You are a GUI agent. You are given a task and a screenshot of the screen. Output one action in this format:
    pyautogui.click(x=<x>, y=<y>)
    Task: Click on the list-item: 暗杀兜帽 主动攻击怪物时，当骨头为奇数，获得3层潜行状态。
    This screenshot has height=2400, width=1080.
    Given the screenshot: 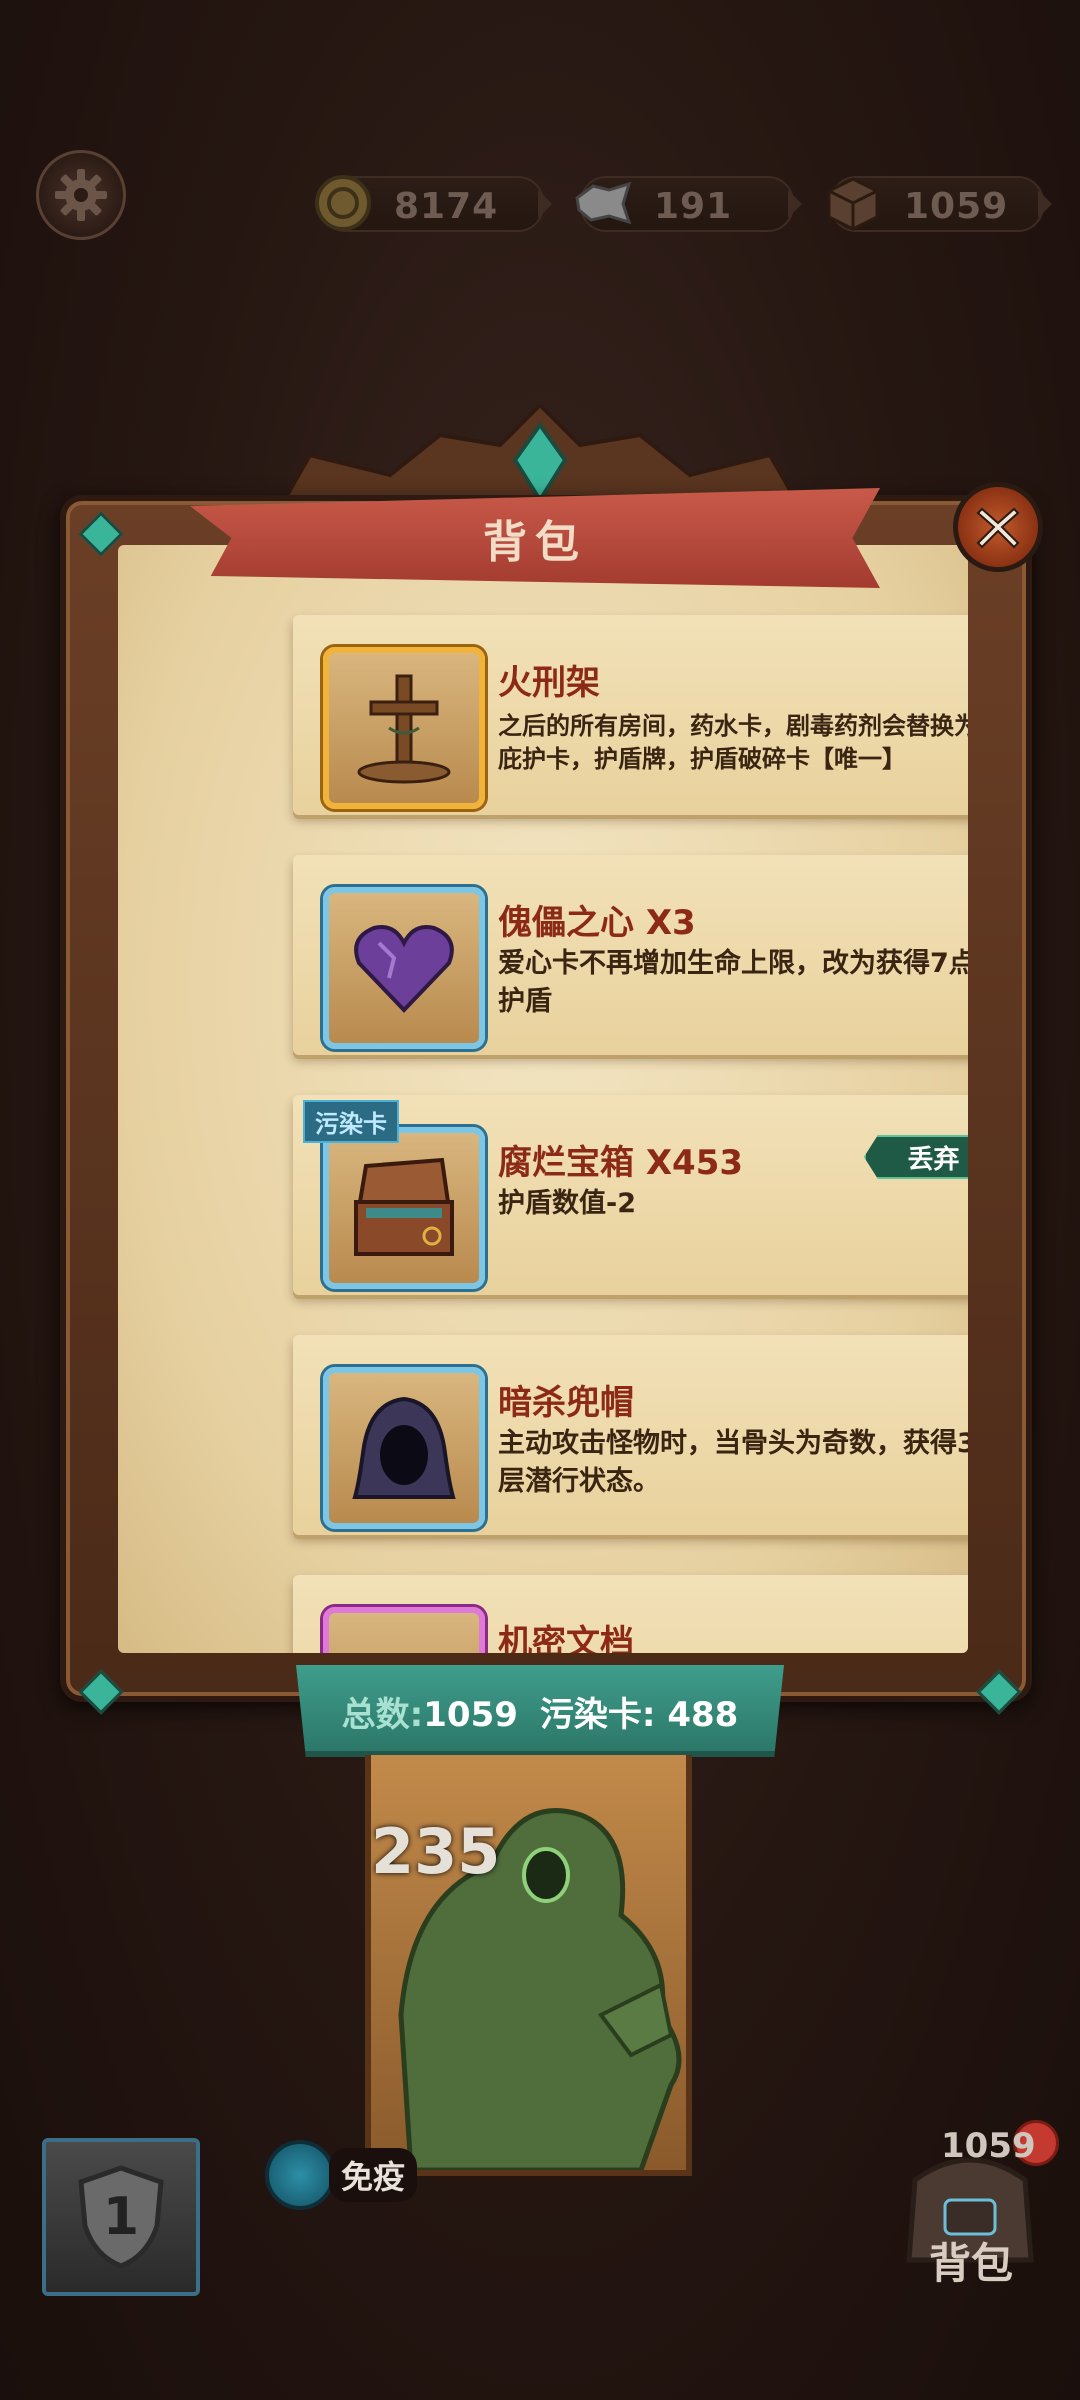 What is the action you would take?
    pyautogui.click(x=630, y=1435)
    